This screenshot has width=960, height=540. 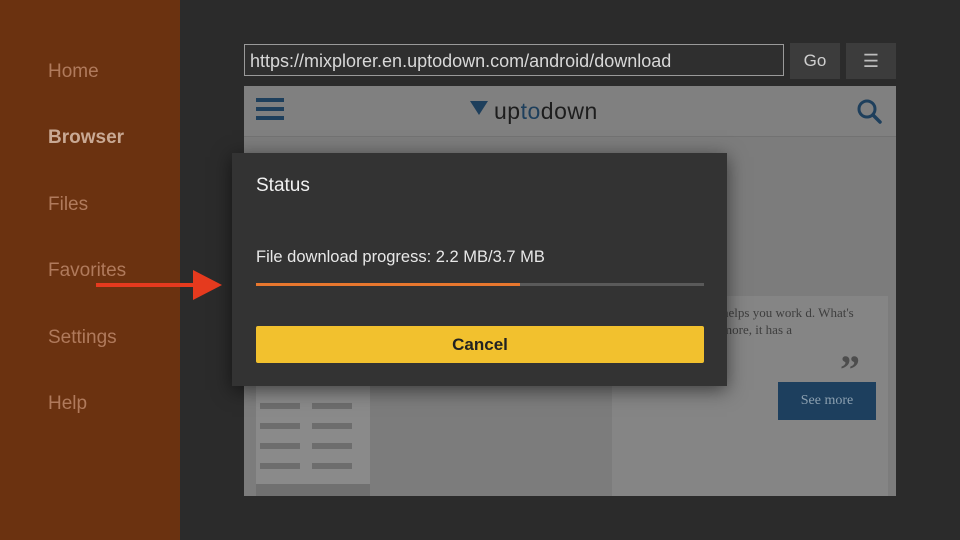 I want to click on card-description: helps you work d. What's more, it has a, so click(x=788, y=321).